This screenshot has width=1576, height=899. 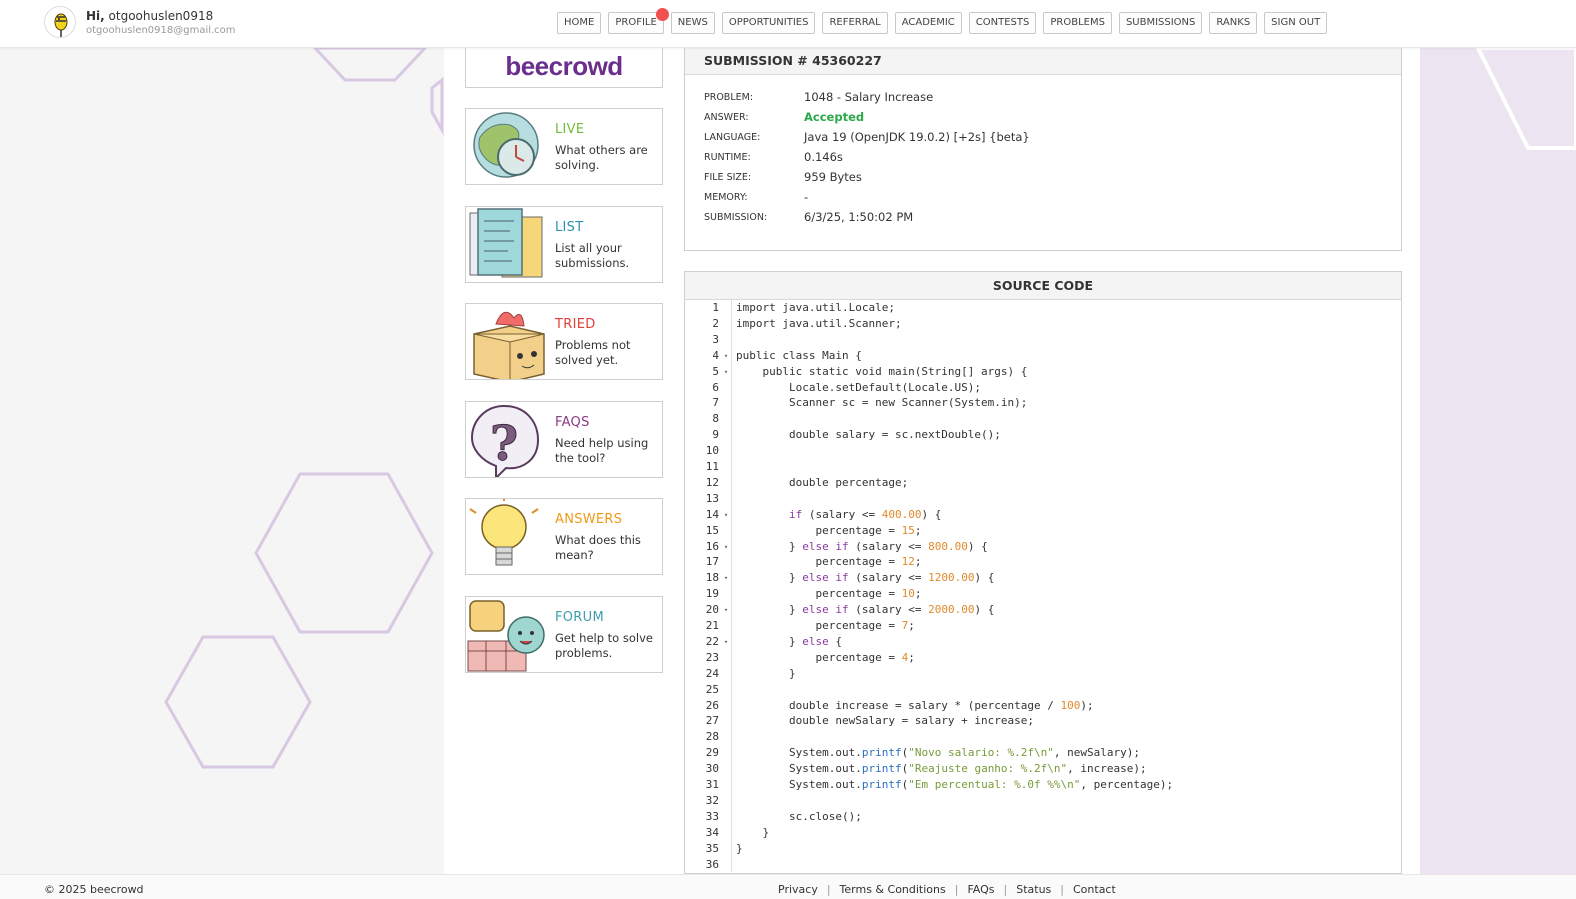 What do you see at coordinates (1043, 403) in the screenshot?
I see `code-line: 7 Scanner sc = new Scanner(System.in);` at bounding box center [1043, 403].